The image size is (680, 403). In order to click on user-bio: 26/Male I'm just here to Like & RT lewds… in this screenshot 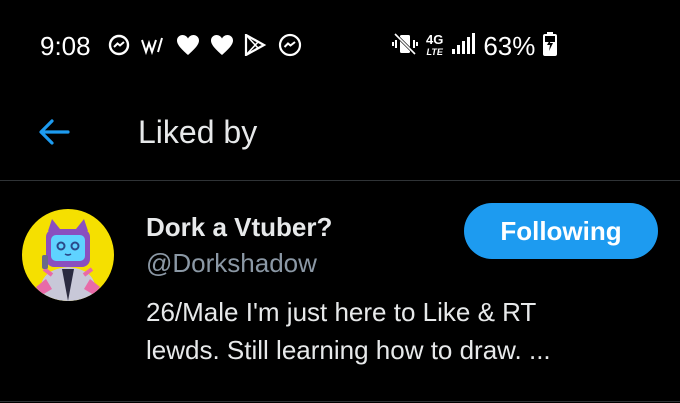, I will do `click(406, 331)`.